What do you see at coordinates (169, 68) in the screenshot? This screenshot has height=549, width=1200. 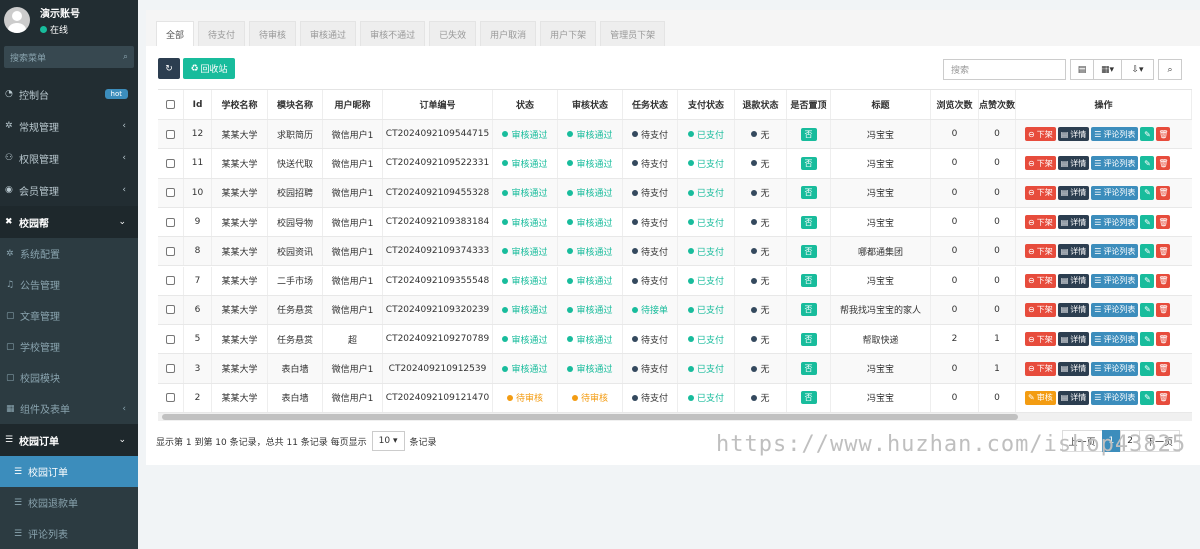 I see `refresh-button: ↻` at bounding box center [169, 68].